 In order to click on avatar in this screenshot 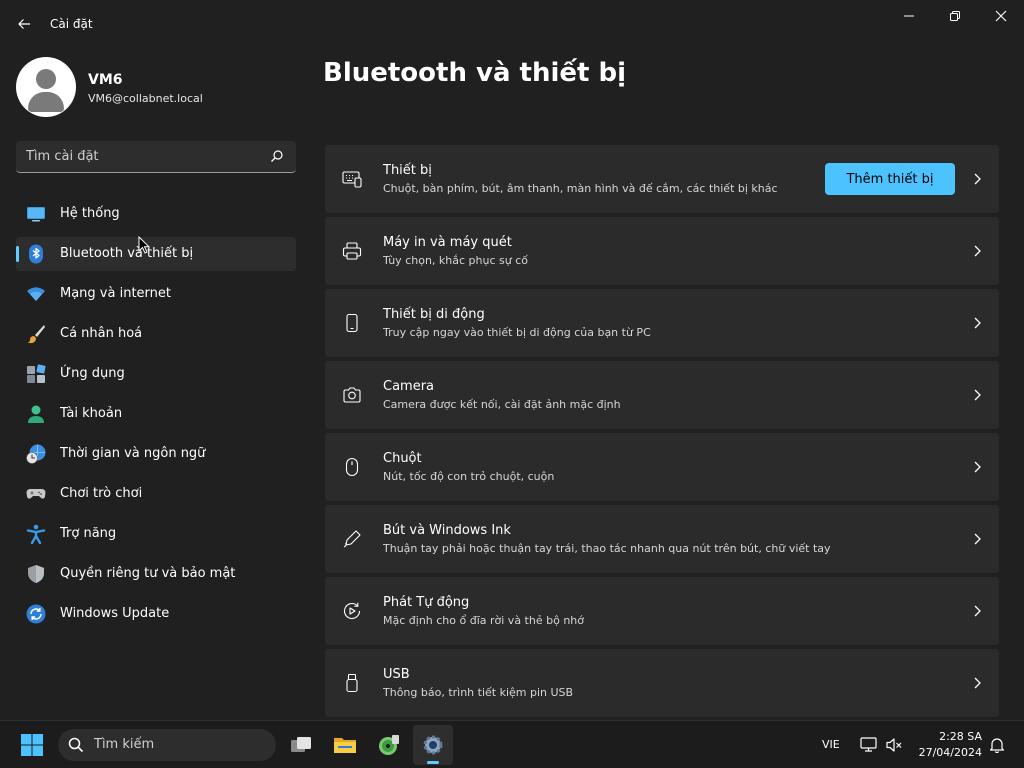, I will do `click(46, 87)`.